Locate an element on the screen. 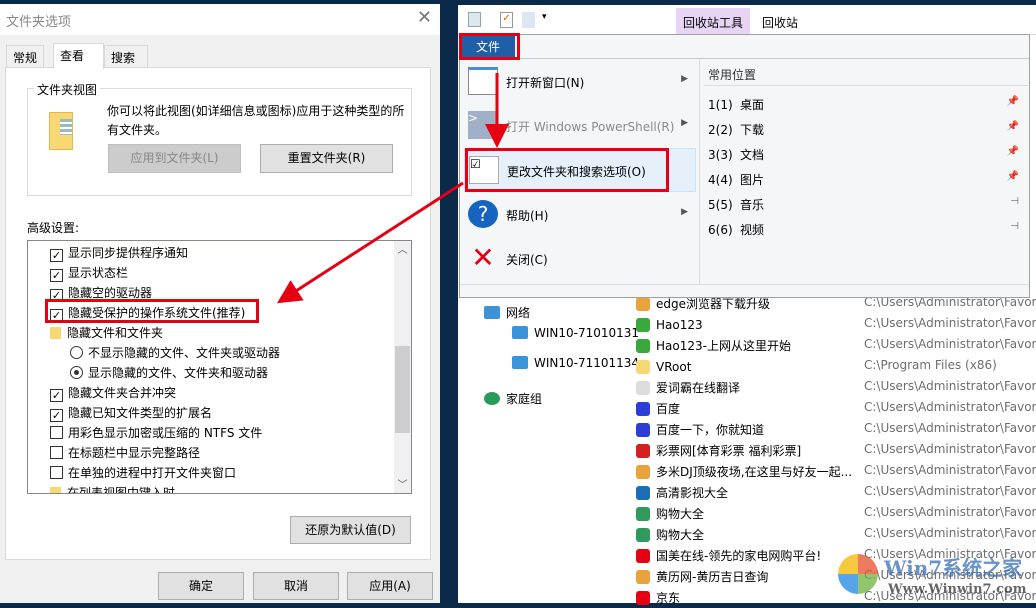 The height and width of the screenshot is (608, 1036). annotation-arrows is located at coordinates (392, 188).